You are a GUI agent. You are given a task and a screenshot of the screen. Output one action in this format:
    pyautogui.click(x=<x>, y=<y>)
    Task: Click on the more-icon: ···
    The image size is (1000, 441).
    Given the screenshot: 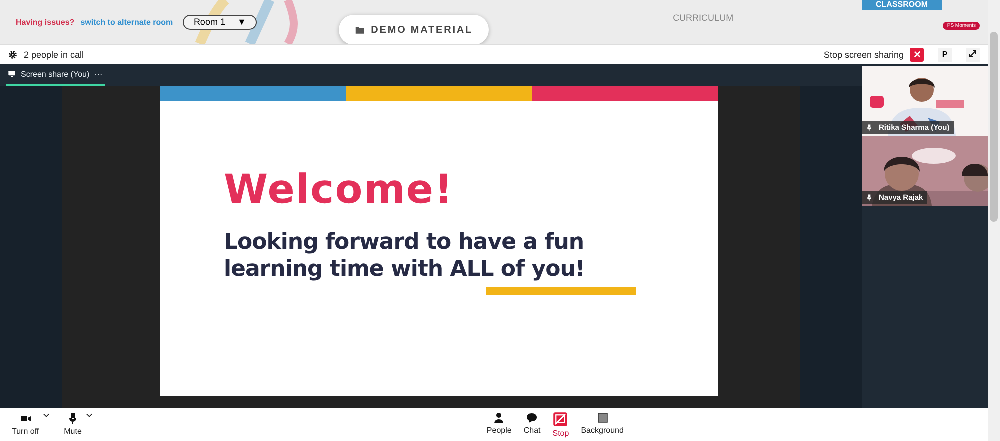 What is the action you would take?
    pyautogui.click(x=98, y=74)
    